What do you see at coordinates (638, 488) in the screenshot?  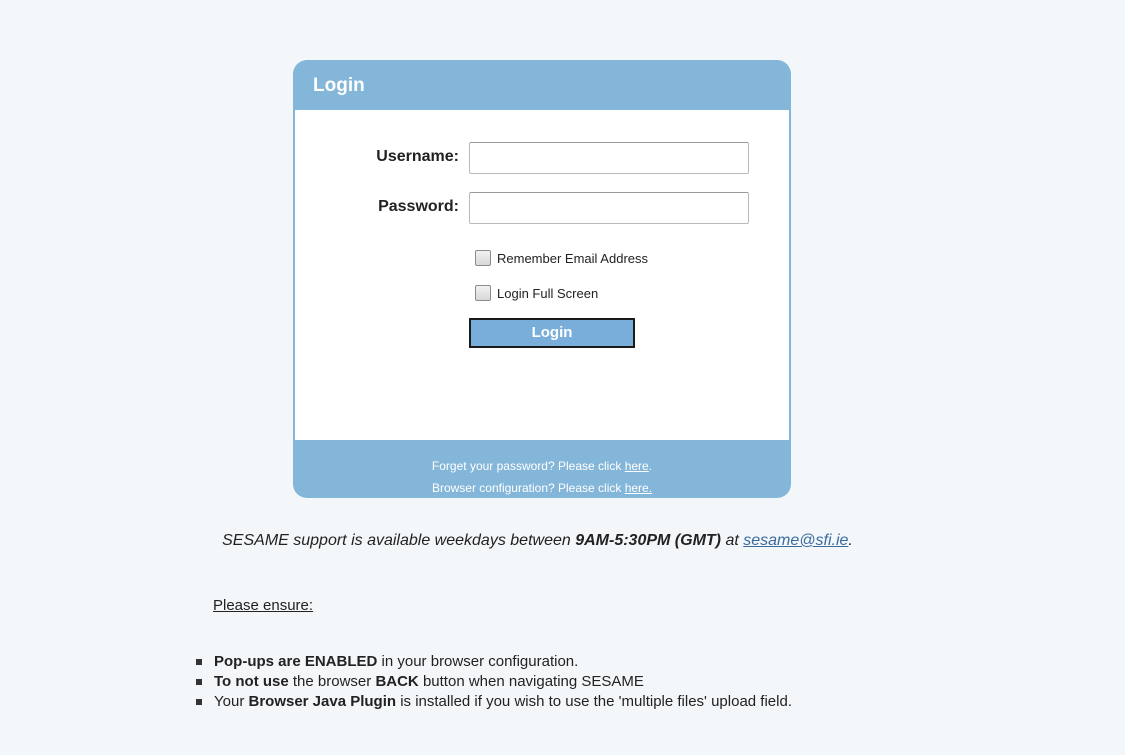 I see `browser-config-link: here.` at bounding box center [638, 488].